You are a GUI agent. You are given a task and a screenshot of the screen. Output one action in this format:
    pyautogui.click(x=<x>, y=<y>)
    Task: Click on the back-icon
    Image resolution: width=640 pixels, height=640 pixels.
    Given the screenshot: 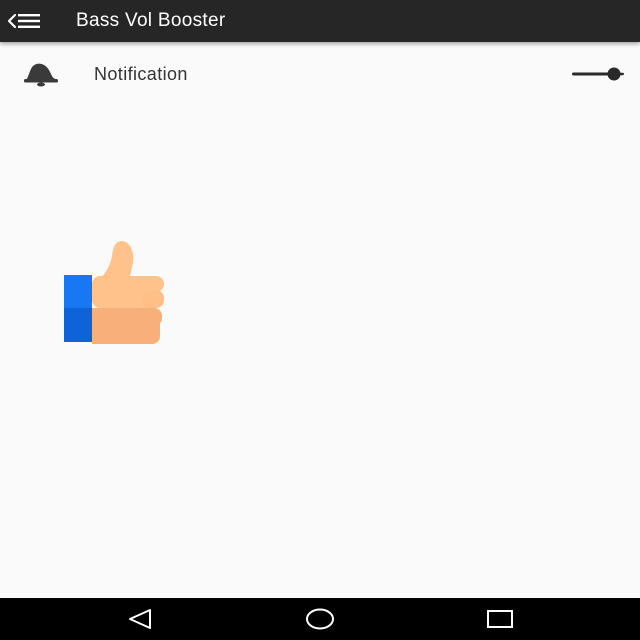 What is the action you would take?
    pyautogui.click(x=140, y=619)
    